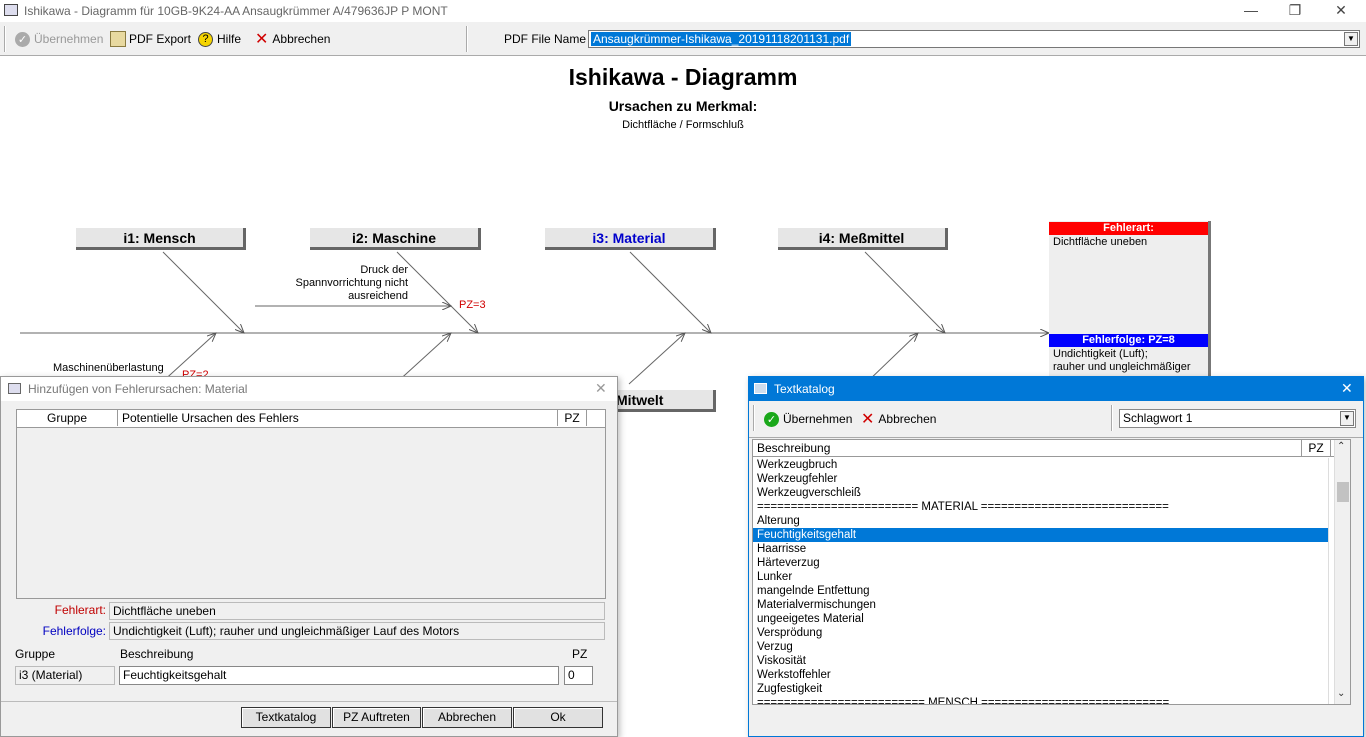 This screenshot has width=1366, height=737. Describe the element at coordinates (663, 401) in the screenshot. I see `category-mitwelt: Mitwelt` at that location.